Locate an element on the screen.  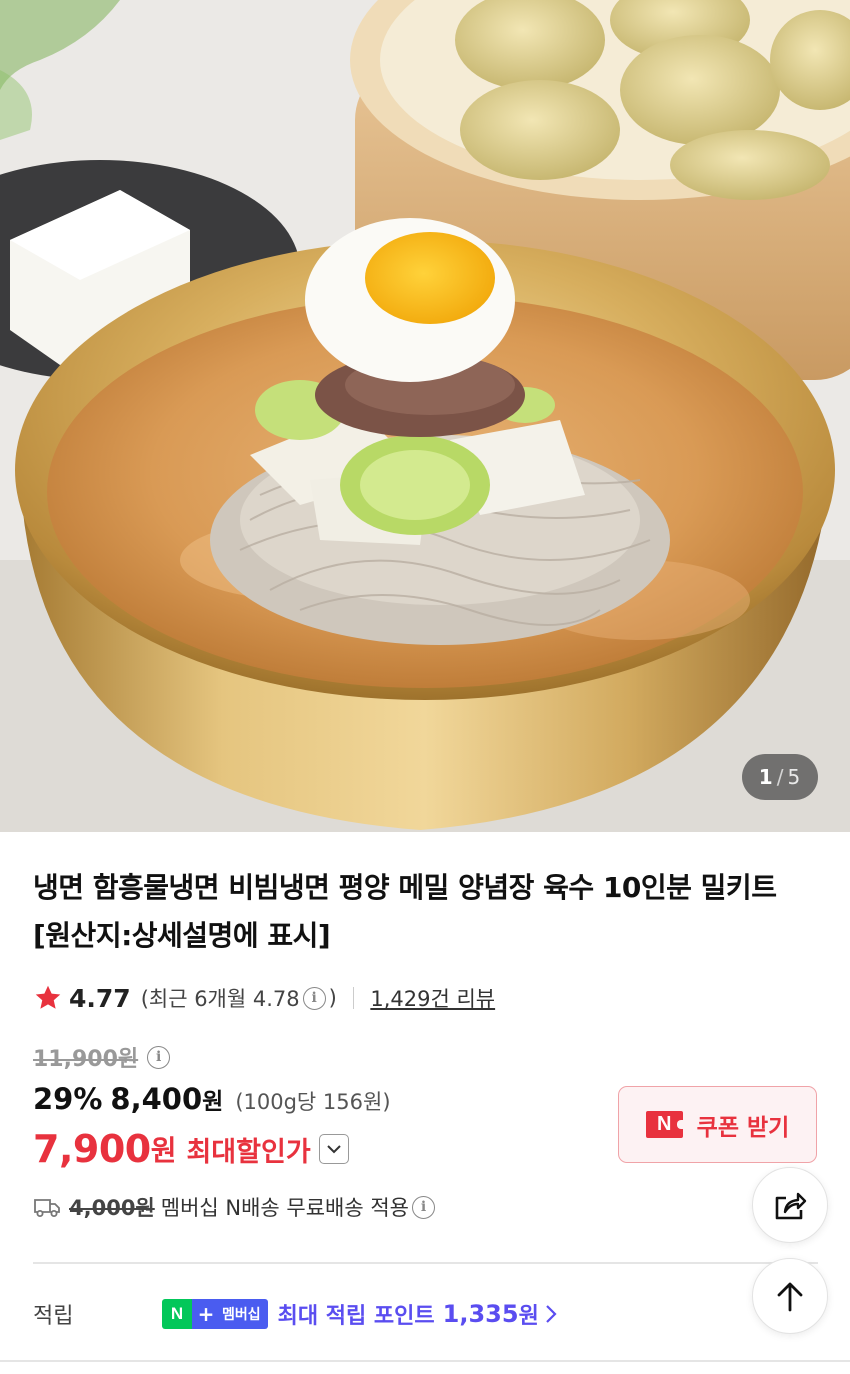
price-info-icon: i is located at coordinates (159, 1057).